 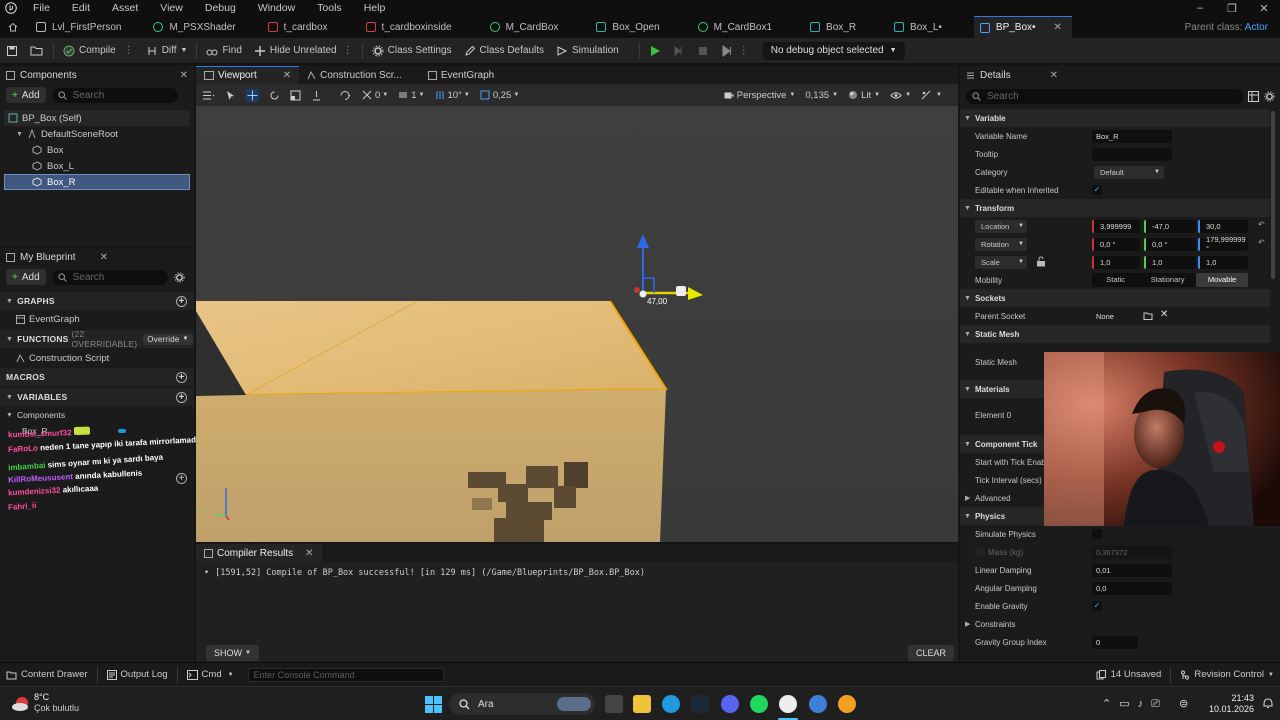 I want to click on select-mode-button, so click(x=231, y=95).